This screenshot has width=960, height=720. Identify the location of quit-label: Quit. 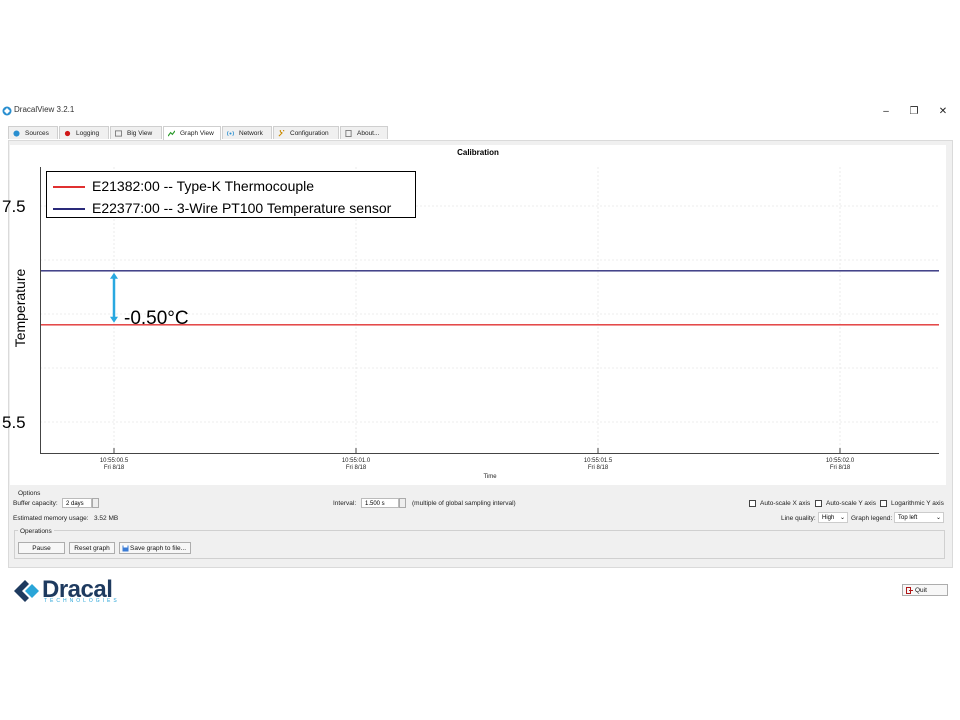
(921, 590).